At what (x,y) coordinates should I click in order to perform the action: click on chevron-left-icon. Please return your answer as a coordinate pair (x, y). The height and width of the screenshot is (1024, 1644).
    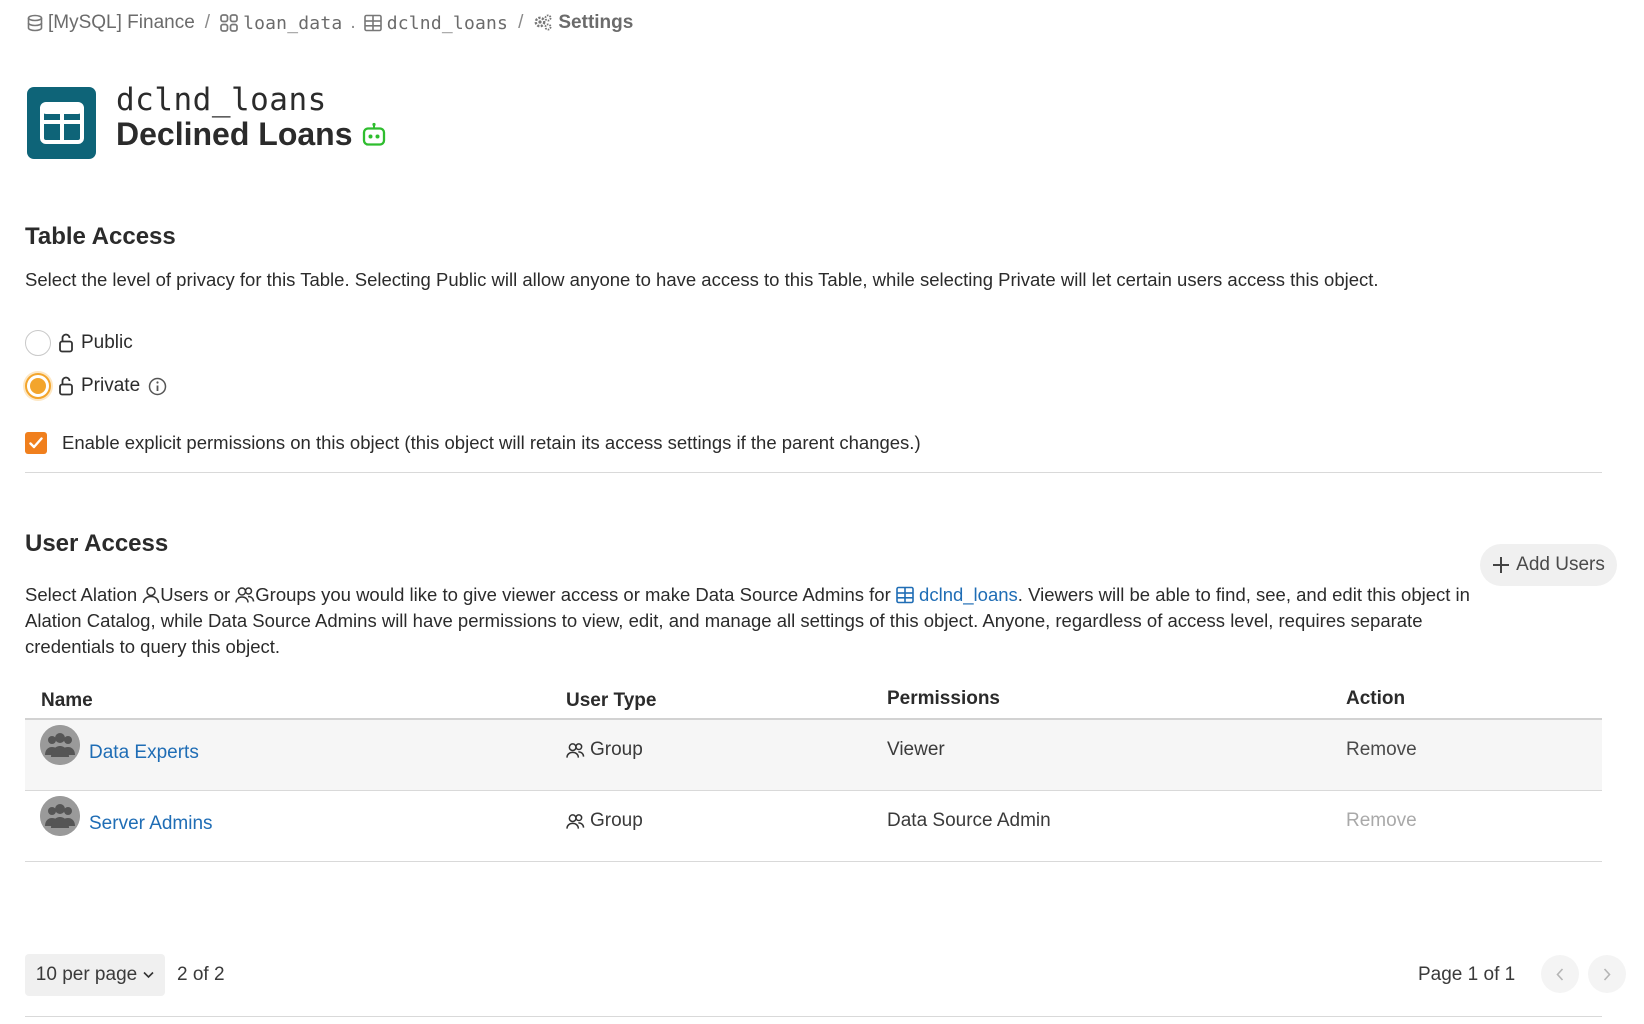
    Looking at the image, I should click on (1560, 974).